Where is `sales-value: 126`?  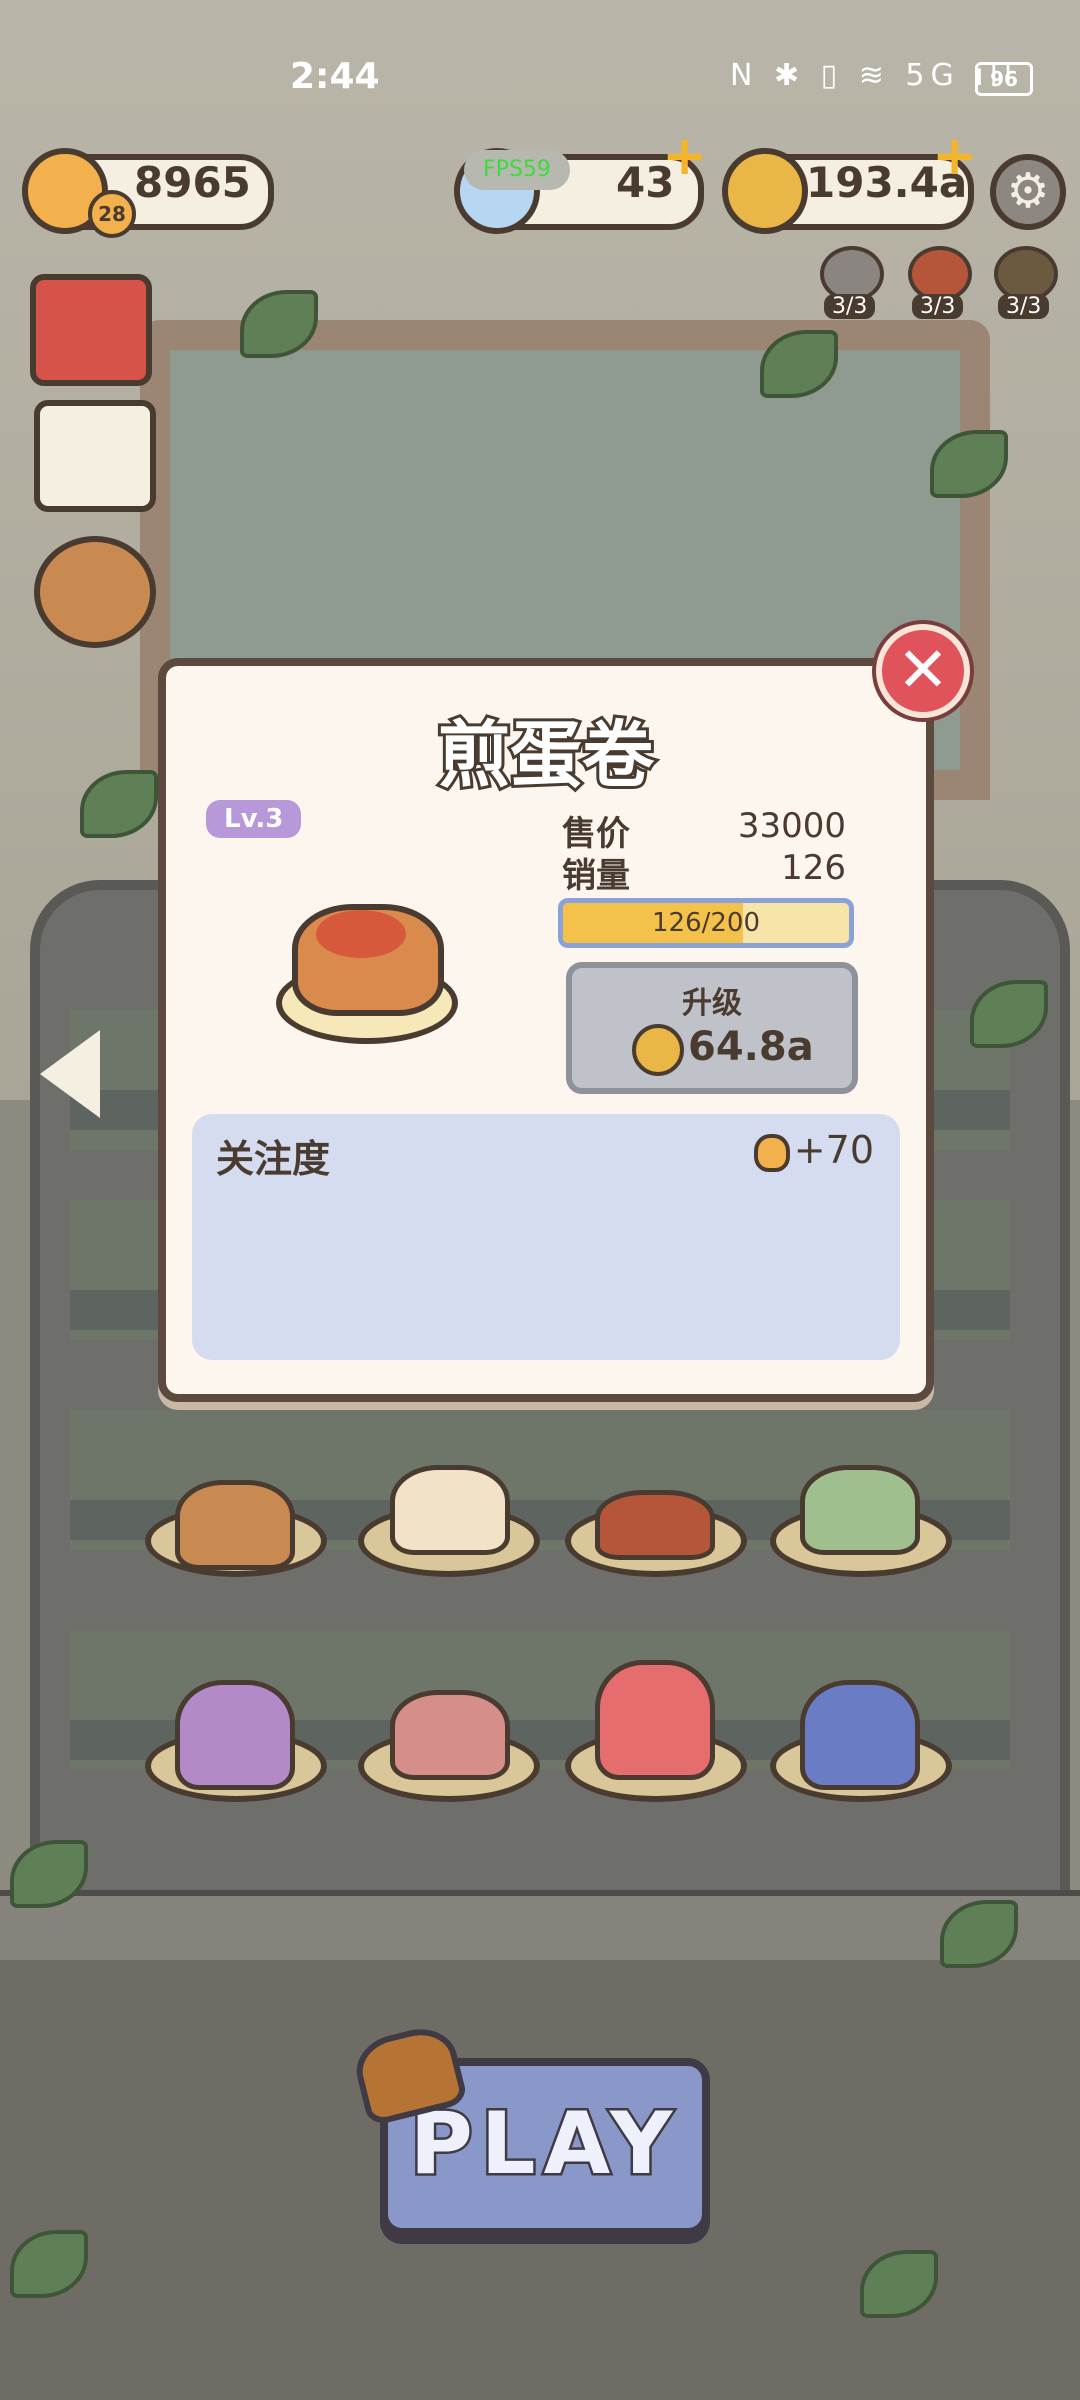 sales-value: 126 is located at coordinates (813, 868).